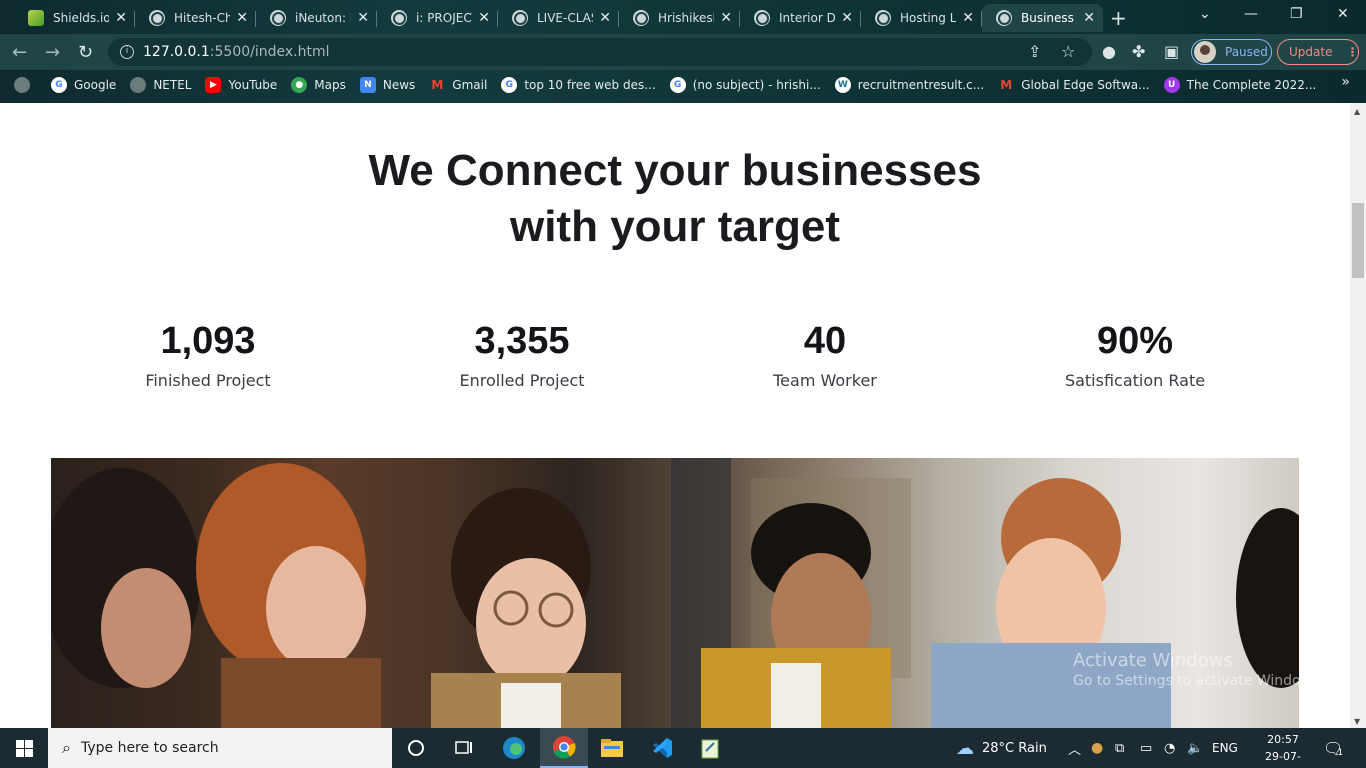  Describe the element at coordinates (220, 748) in the screenshot. I see `taskbar-search-box: ⌕ Type here to search` at that location.